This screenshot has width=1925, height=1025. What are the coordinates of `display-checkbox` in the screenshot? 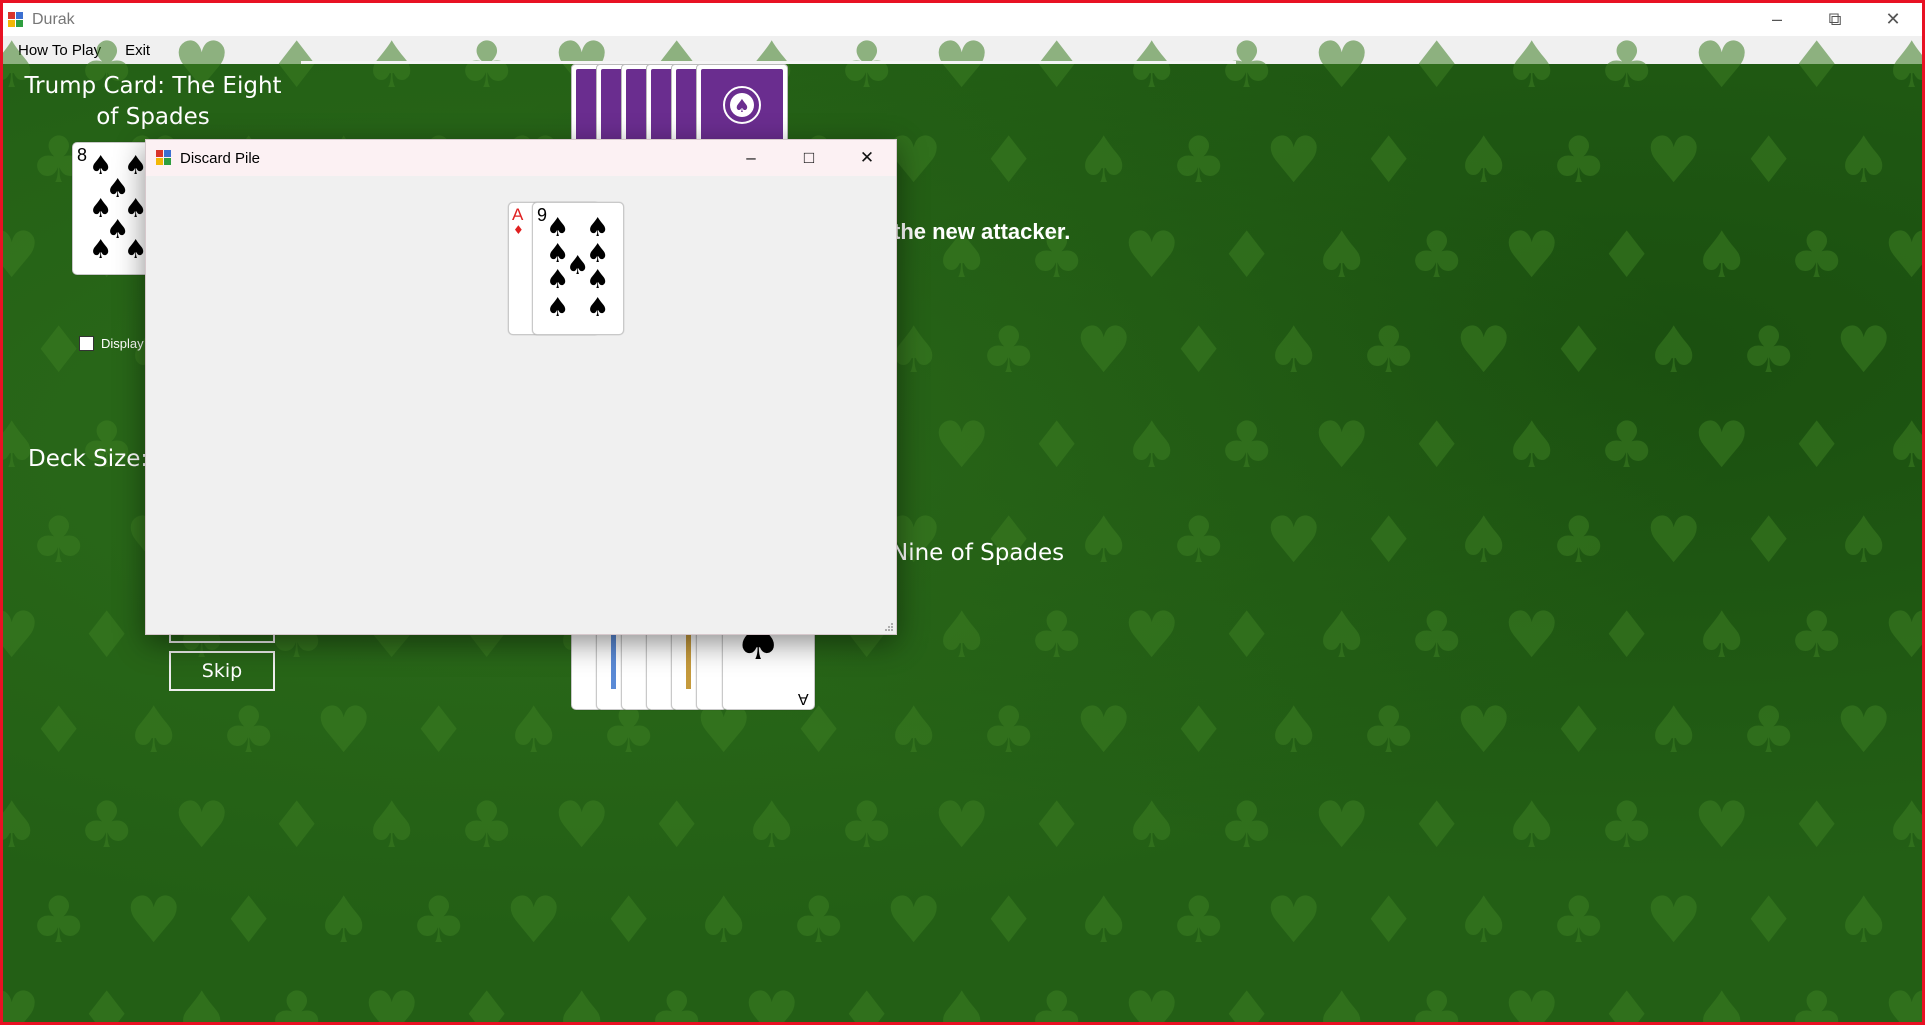 It's located at (86, 343).